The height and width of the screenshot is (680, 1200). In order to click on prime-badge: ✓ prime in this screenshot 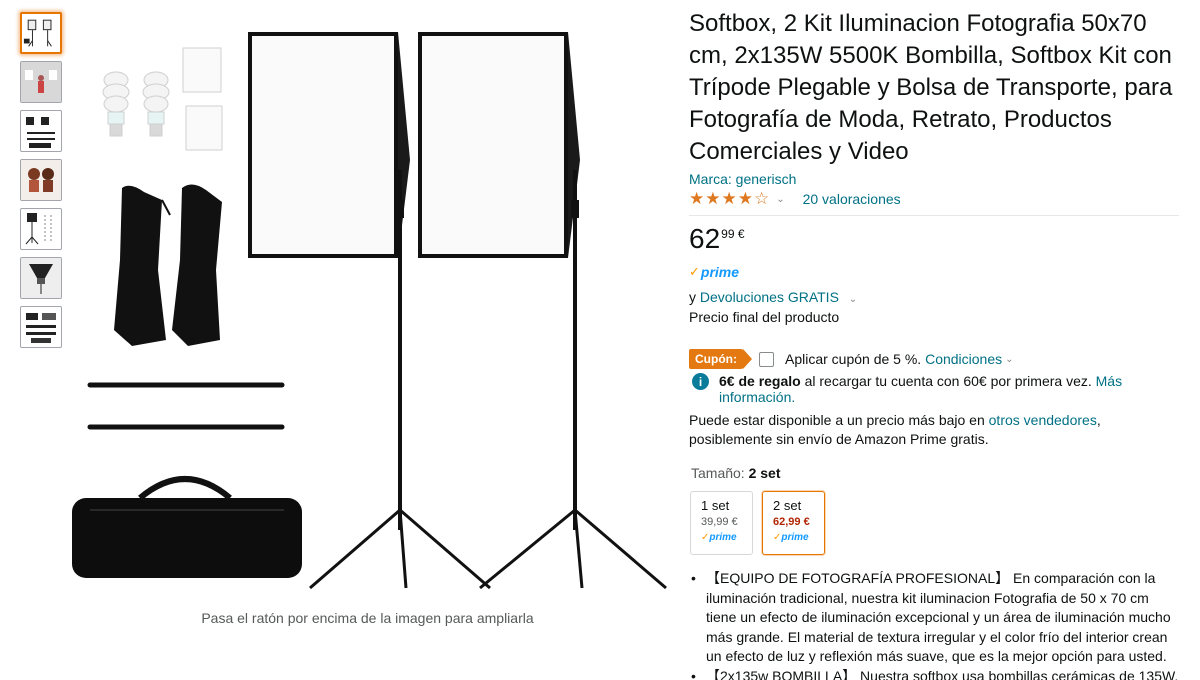, I will do `click(934, 272)`.